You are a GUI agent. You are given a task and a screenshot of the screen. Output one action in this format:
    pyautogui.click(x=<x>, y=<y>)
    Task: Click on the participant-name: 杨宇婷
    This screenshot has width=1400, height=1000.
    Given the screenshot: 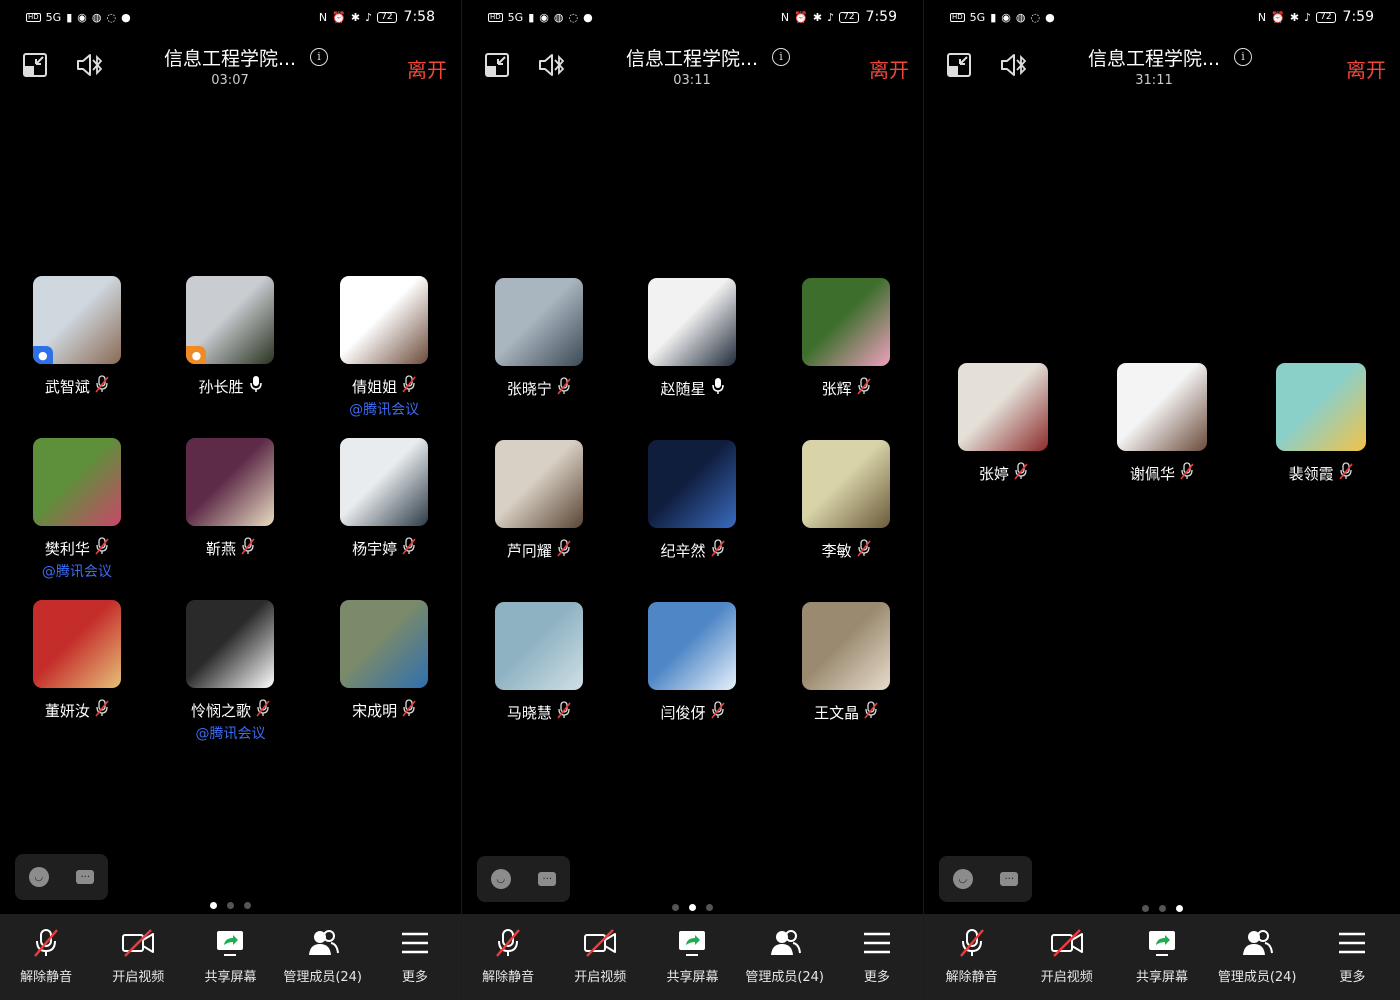 What is the action you would take?
    pyautogui.click(x=375, y=548)
    